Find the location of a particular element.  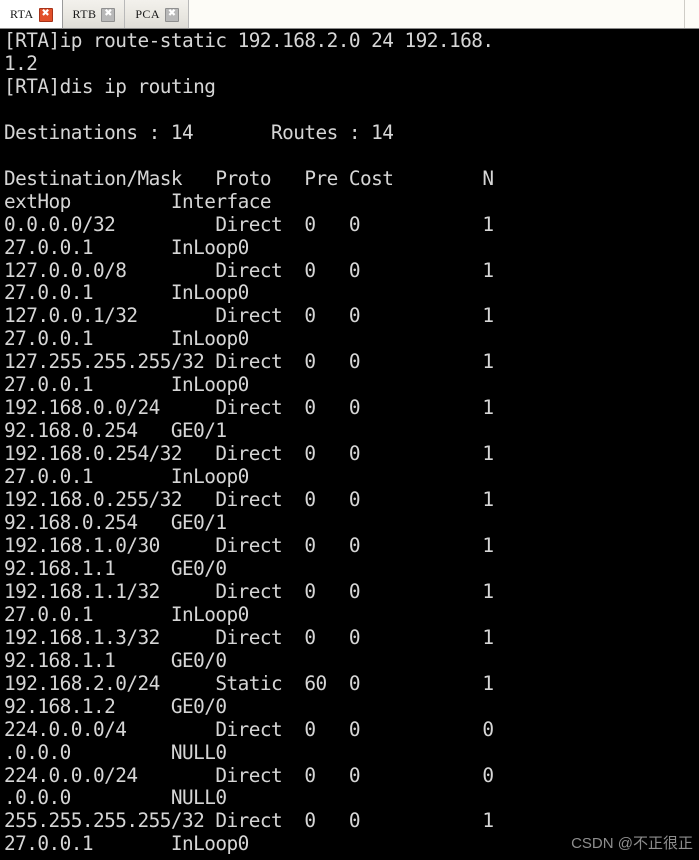

tab-bar: RTA ✖ RTB ✖ PCA ✖ is located at coordinates (349, 14).